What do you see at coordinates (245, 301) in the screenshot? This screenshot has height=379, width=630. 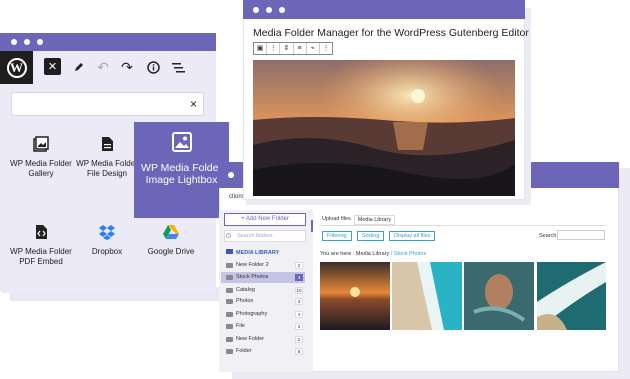 I see `folder-name: Photos` at bounding box center [245, 301].